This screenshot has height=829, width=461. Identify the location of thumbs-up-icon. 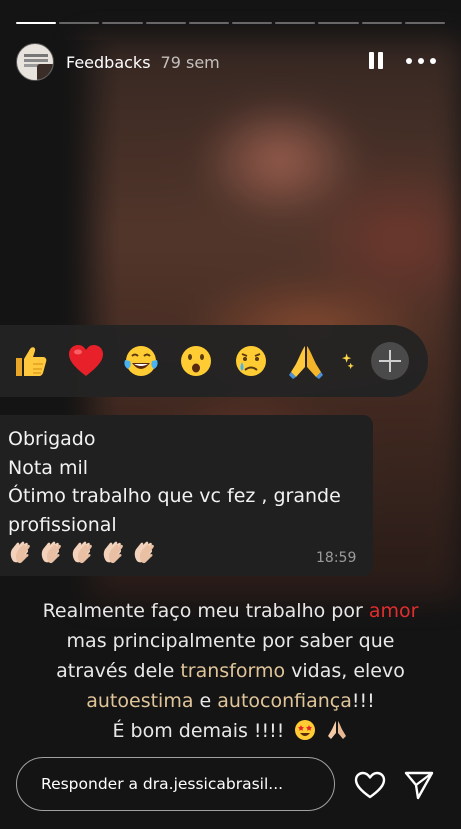
(31, 361).